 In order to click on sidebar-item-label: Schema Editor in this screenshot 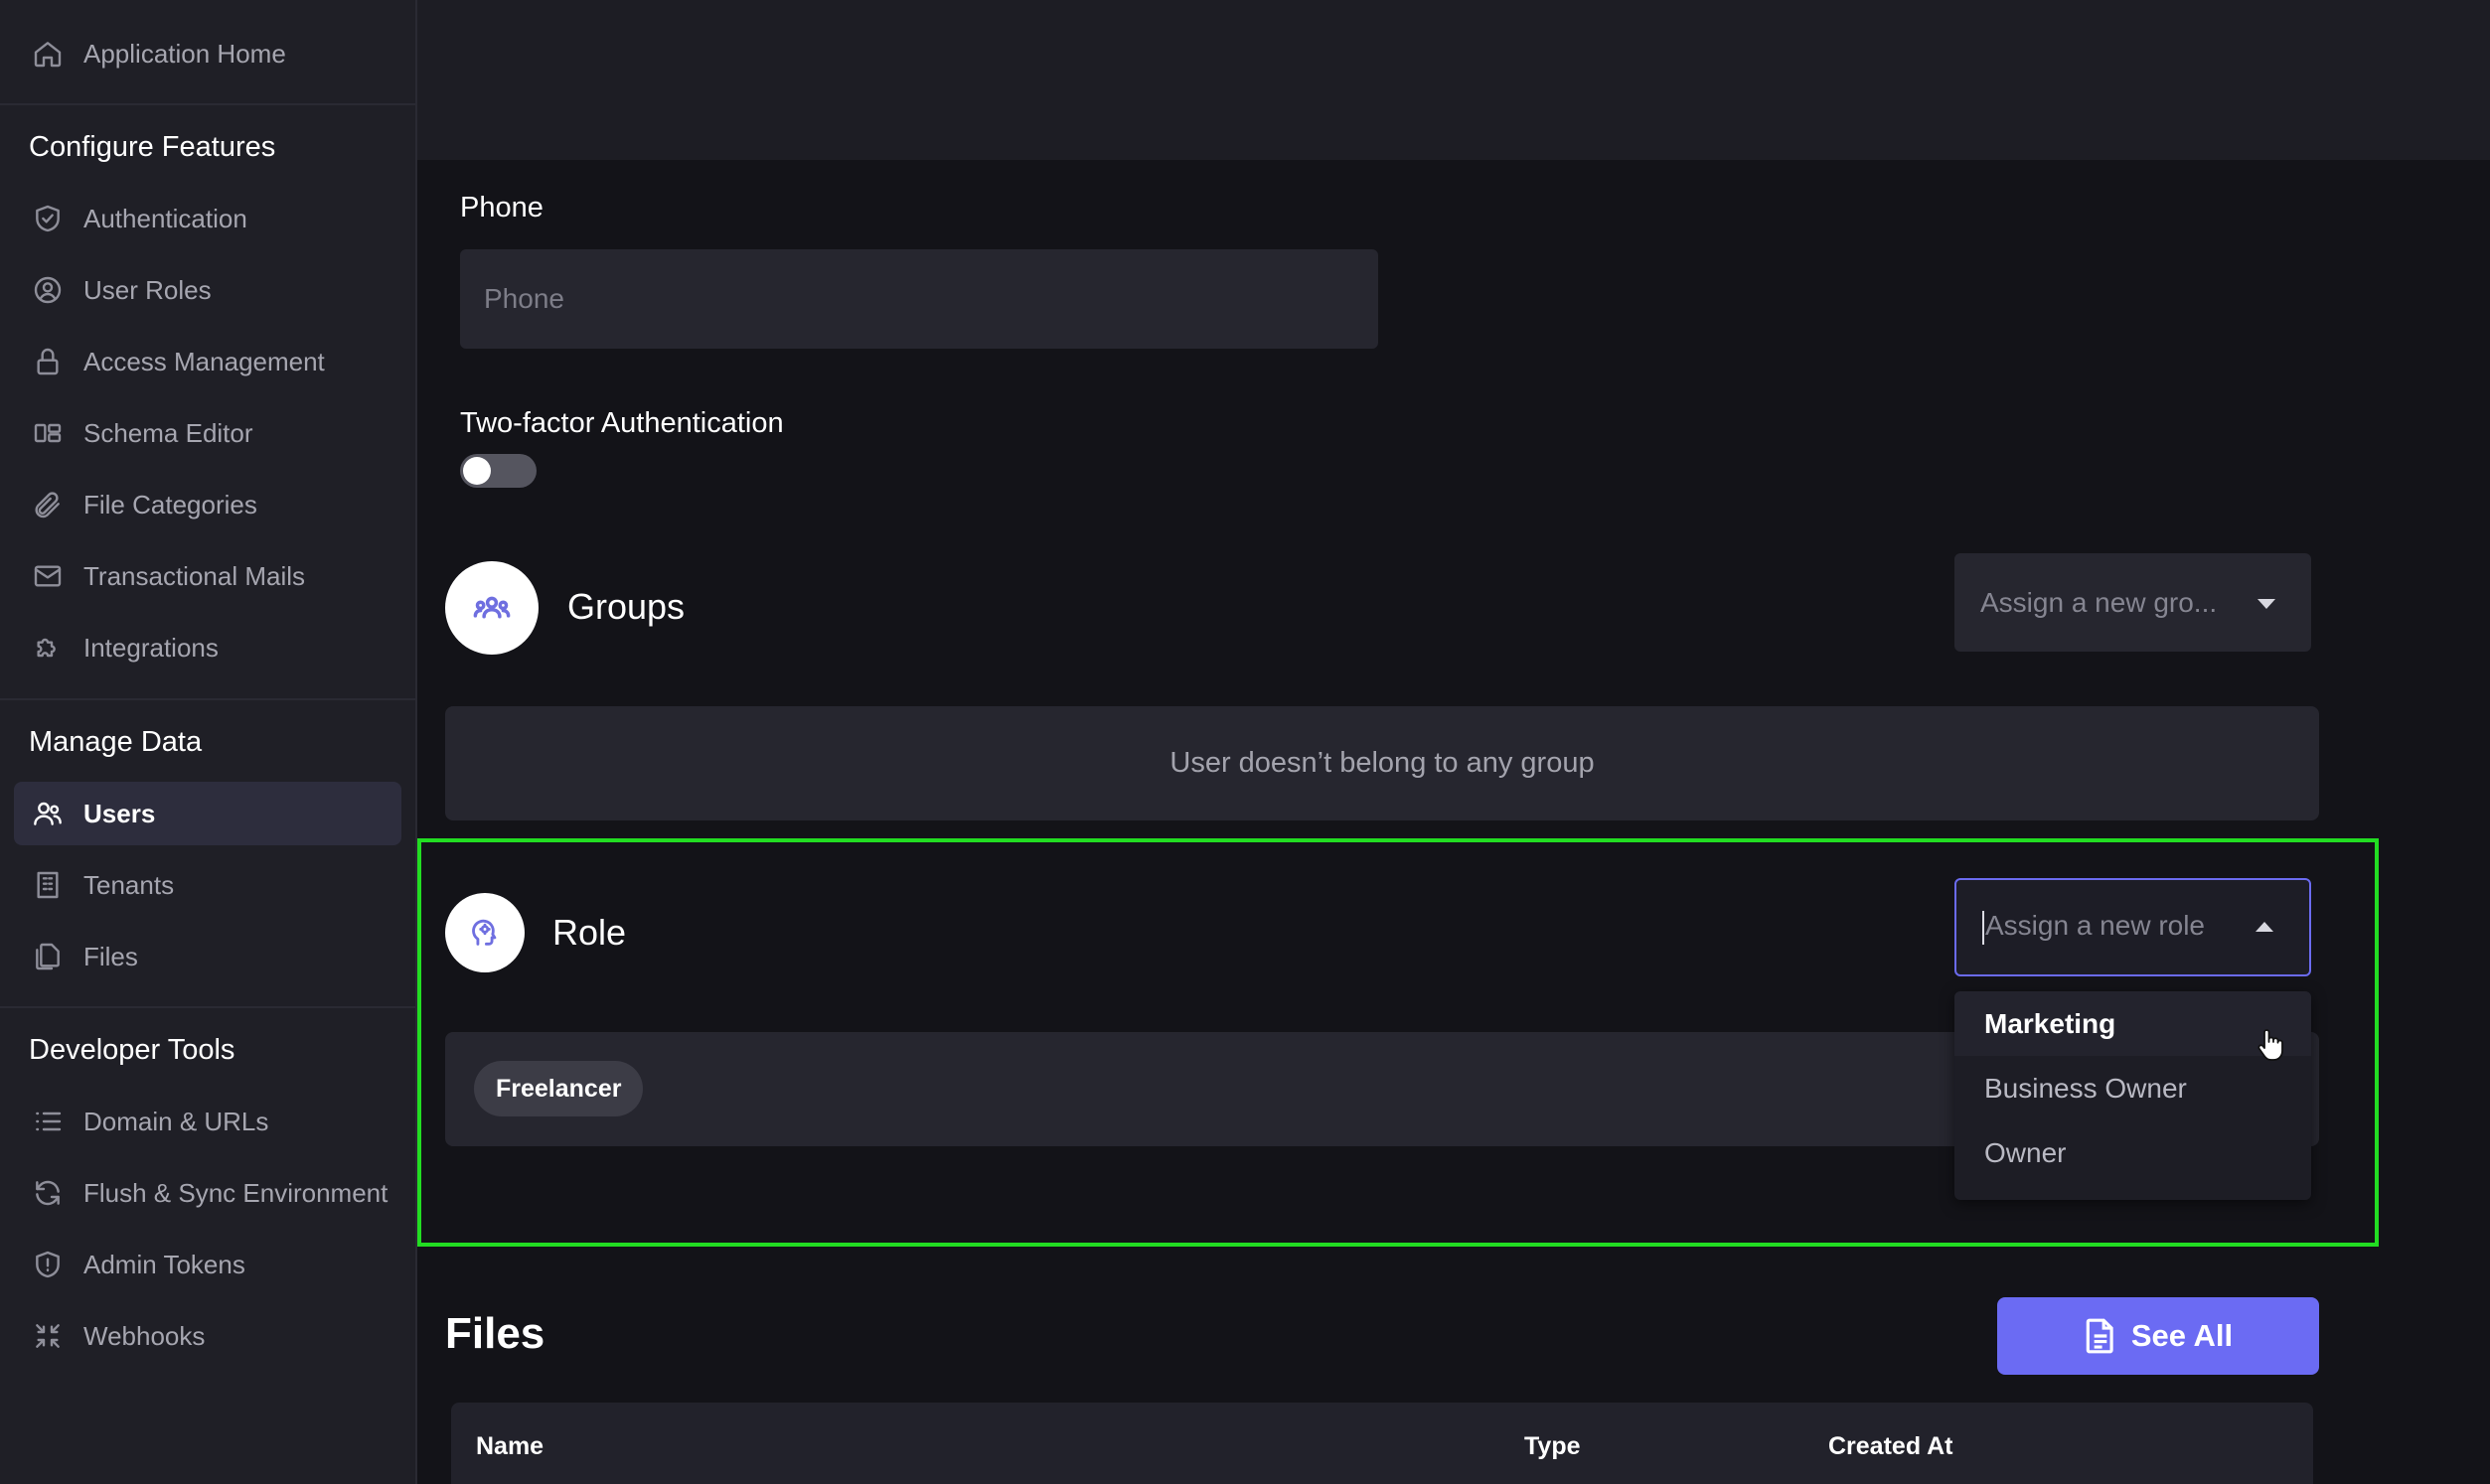, I will do `click(168, 432)`.